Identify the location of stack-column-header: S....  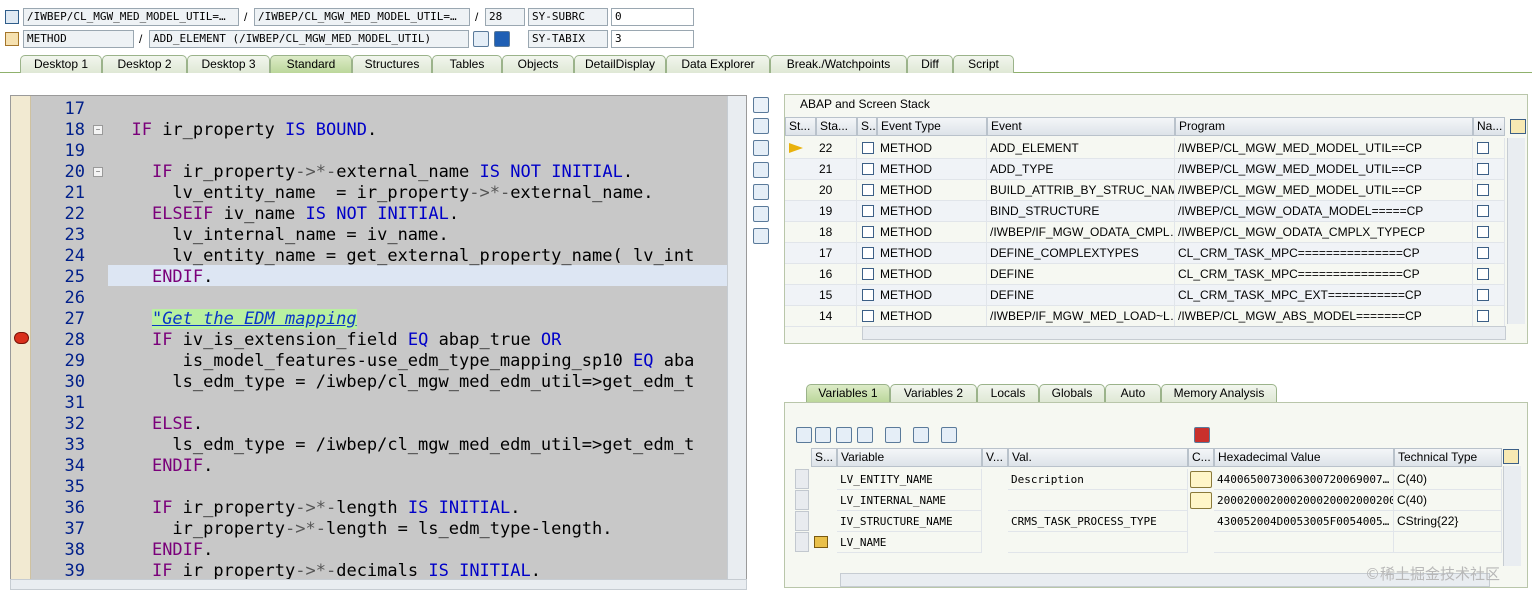
(867, 126).